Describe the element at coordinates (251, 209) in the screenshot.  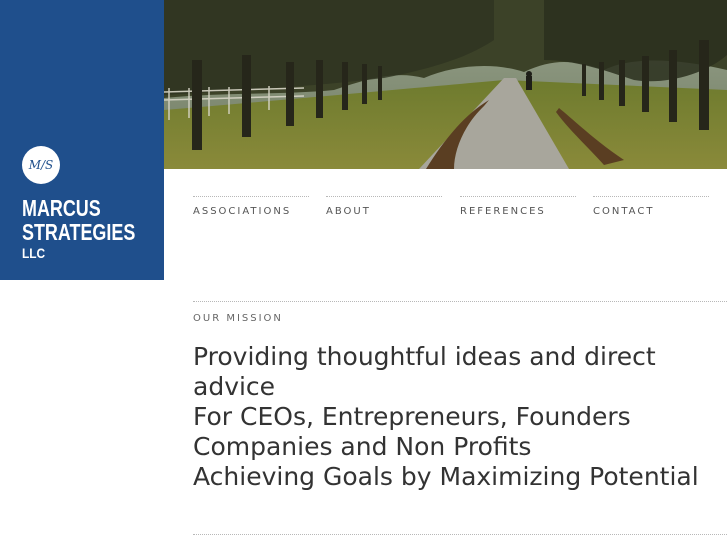
I see `nav-associations: ASSOCIATIONS` at that location.